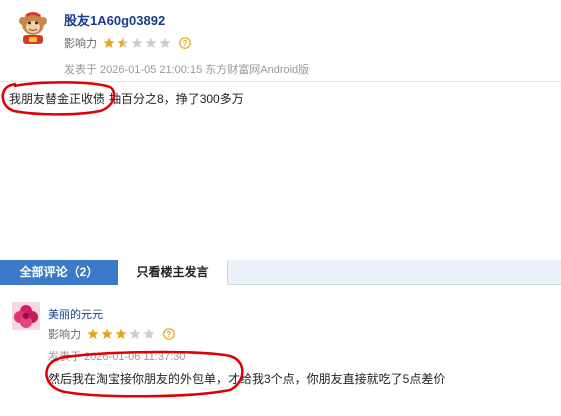 The height and width of the screenshot is (416, 561). Describe the element at coordinates (173, 272) in the screenshot. I see `tab-owner-only: 只看楼主发言` at that location.